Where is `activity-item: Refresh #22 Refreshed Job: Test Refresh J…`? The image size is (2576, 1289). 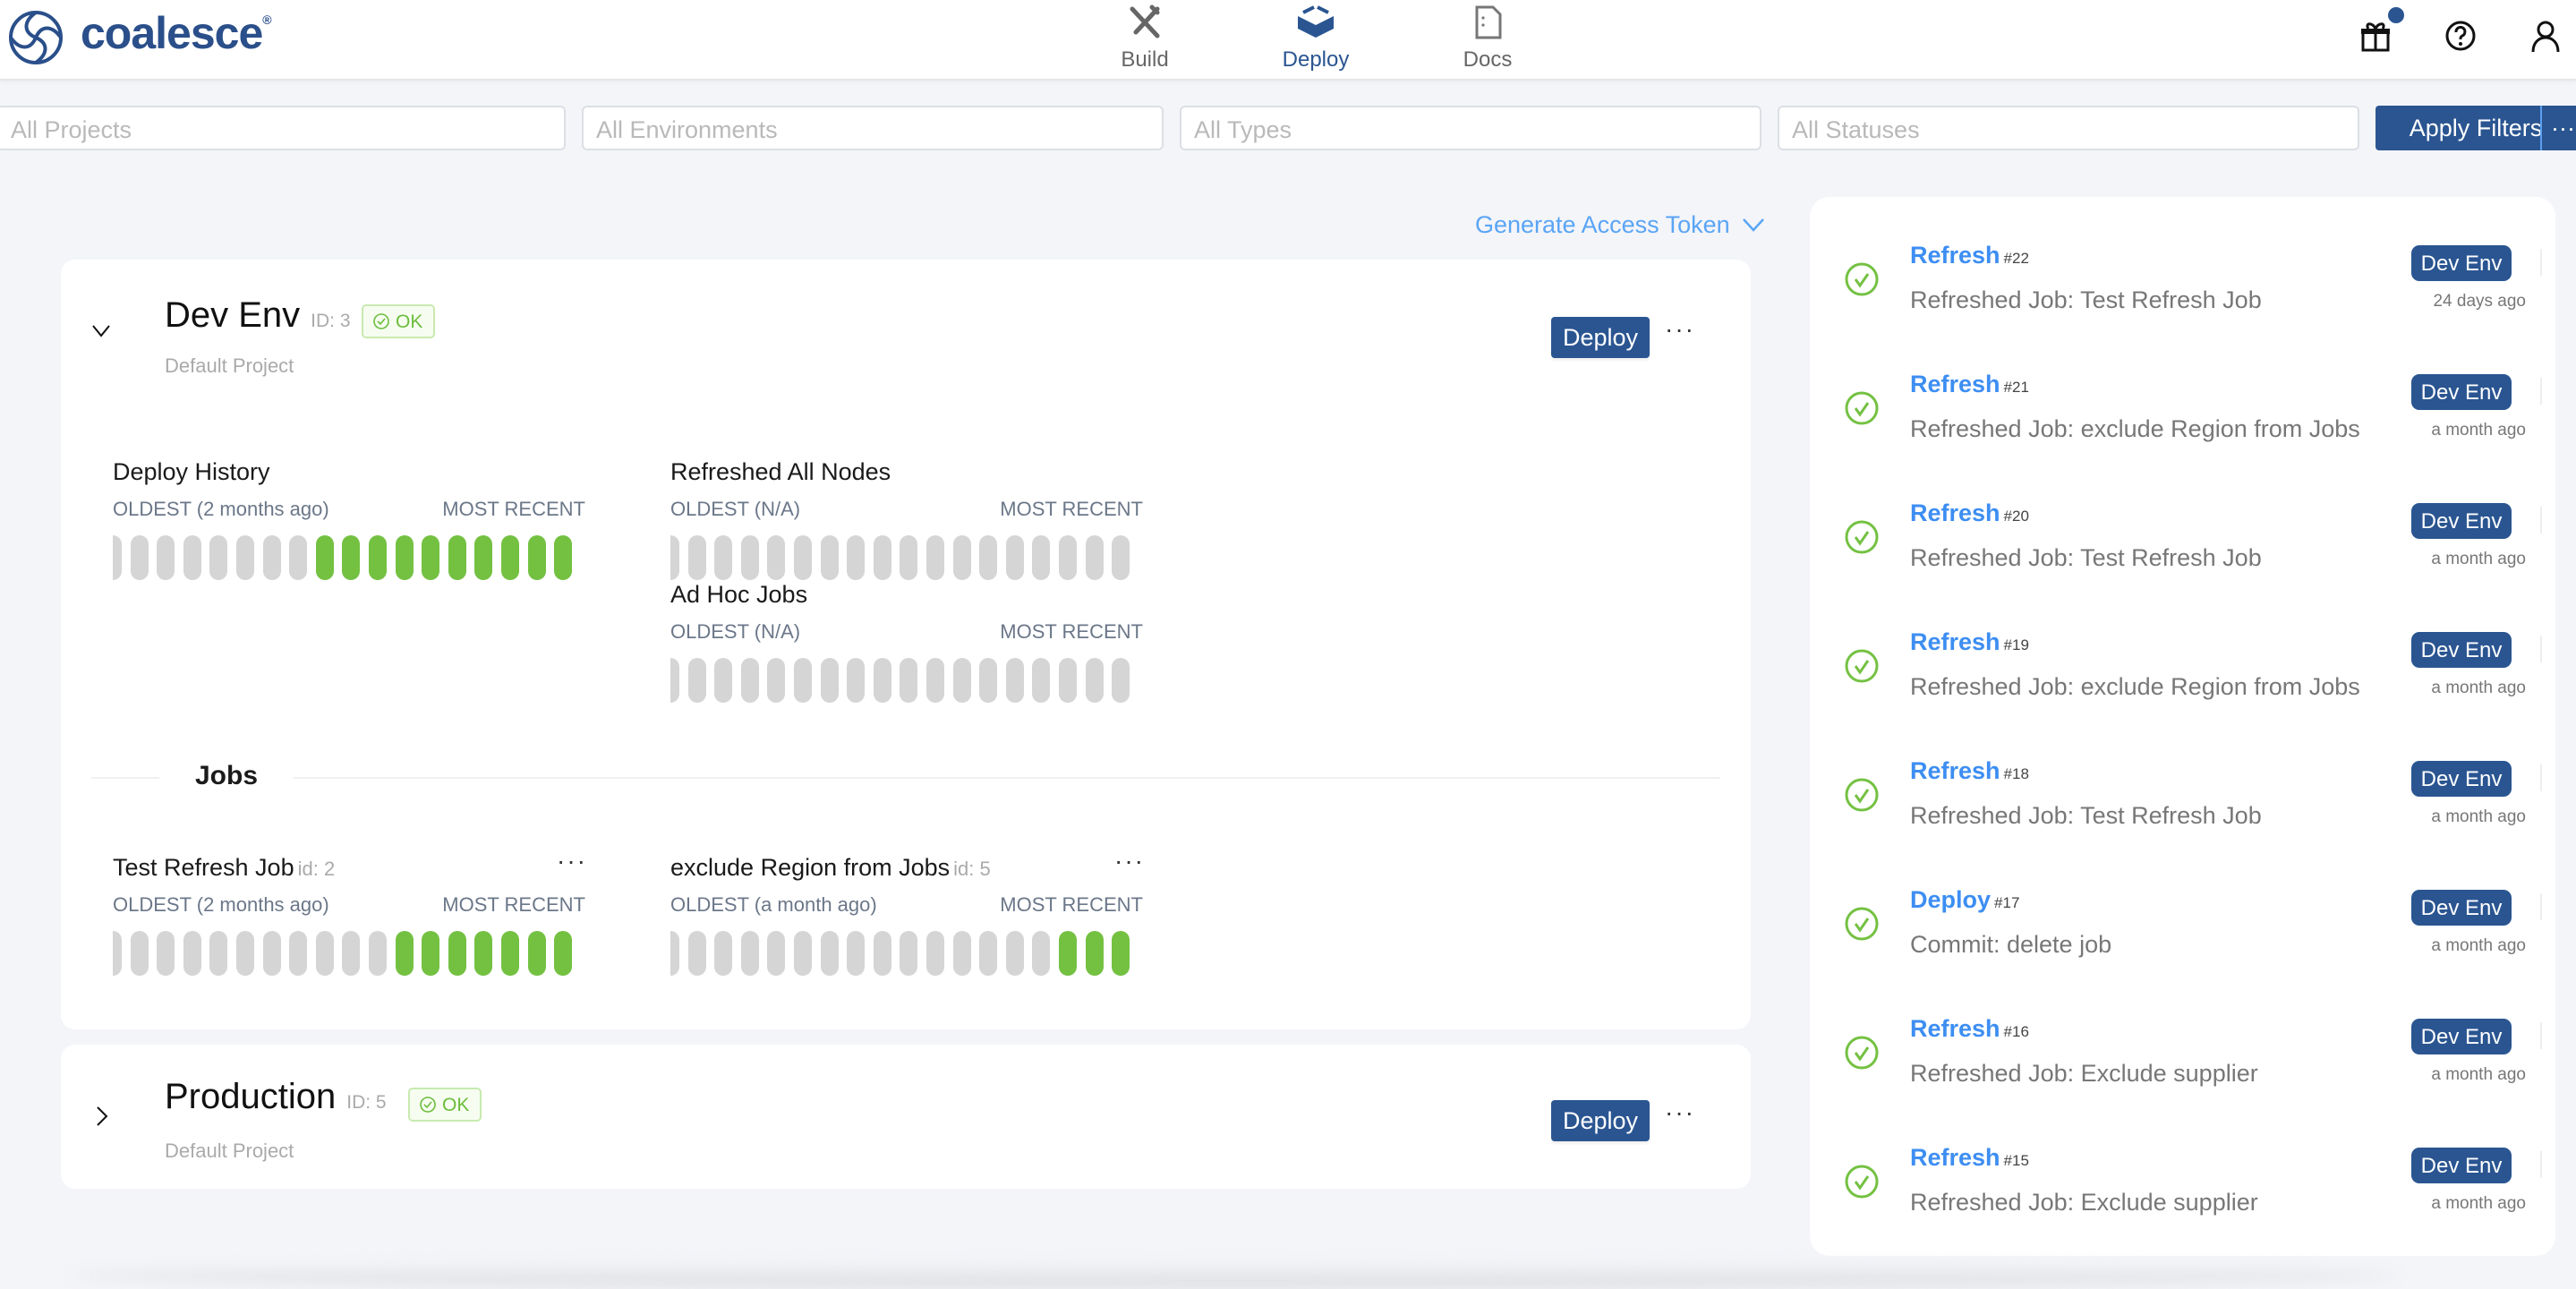
activity-item: Refresh #22 Refreshed Job: Test Refresh J… is located at coordinates (2182, 268).